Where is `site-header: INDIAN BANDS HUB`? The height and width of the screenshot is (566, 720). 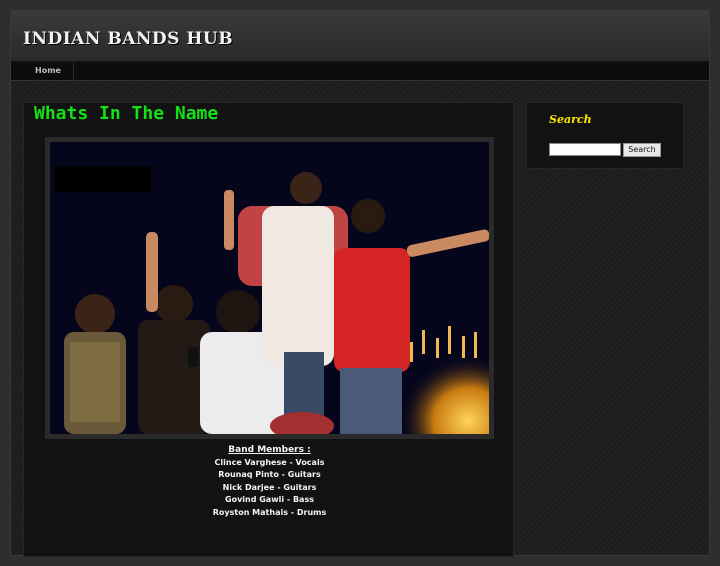
site-header: INDIAN BANDS HUB is located at coordinates (360, 36).